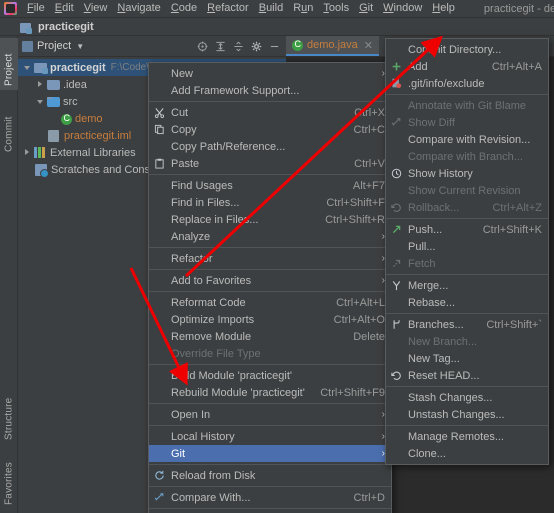 The height and width of the screenshot is (513, 554). I want to click on menu-item-copy: Copy Ctrl+C, so click(270, 129).